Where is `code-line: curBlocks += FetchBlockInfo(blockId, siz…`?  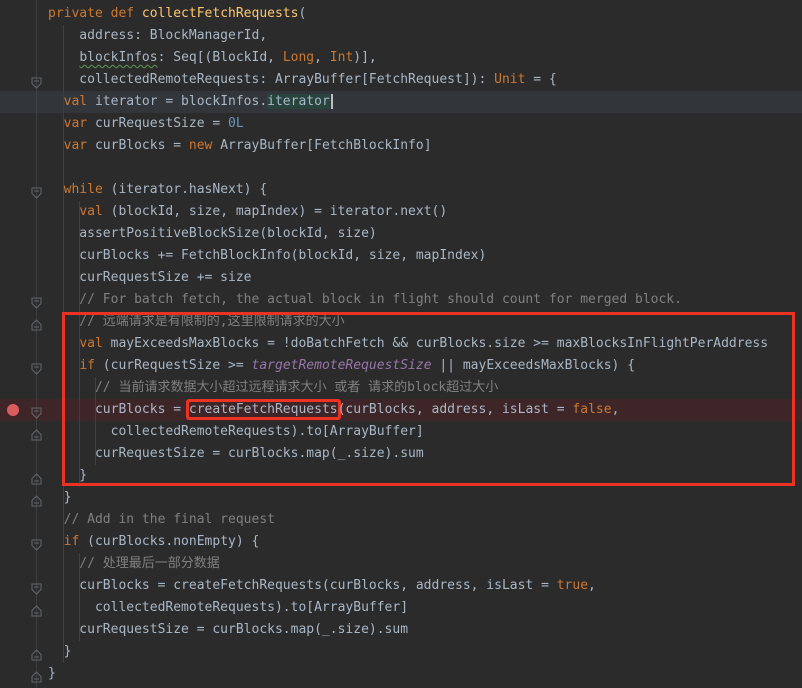
code-line: curBlocks += FetchBlockInfo(blockId, siz… is located at coordinates (401, 256).